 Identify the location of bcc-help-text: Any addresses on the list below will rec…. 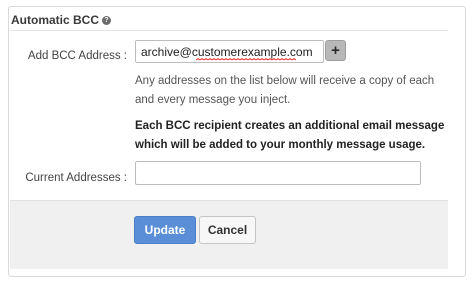
(285, 90).